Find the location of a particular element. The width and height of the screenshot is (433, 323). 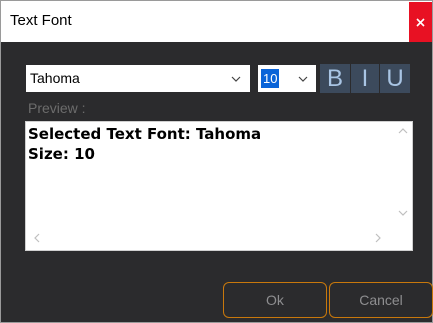

font-family-dropdown: Tahoma is located at coordinates (138, 78).